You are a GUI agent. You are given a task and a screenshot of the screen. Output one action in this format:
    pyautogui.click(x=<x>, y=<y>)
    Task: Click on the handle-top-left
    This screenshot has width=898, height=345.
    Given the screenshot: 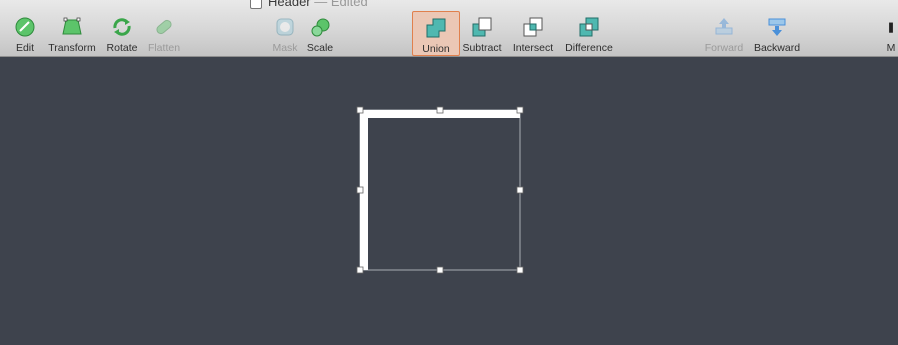 What is the action you would take?
    pyautogui.click(x=360, y=110)
    